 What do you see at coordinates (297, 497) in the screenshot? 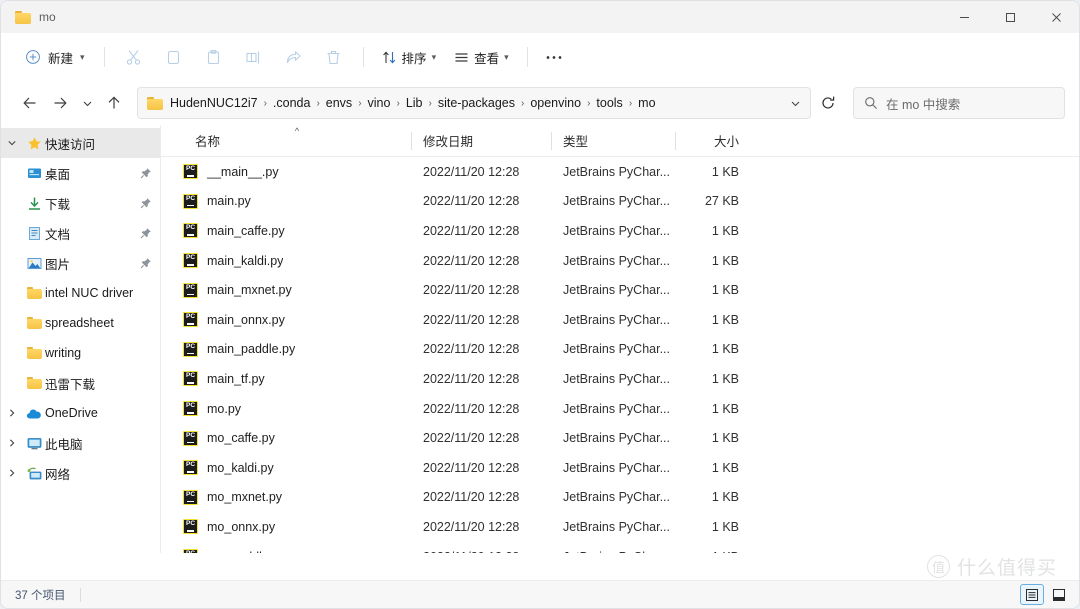
I see `file-name-cell: PC mo_mxnet.py` at bounding box center [297, 497].